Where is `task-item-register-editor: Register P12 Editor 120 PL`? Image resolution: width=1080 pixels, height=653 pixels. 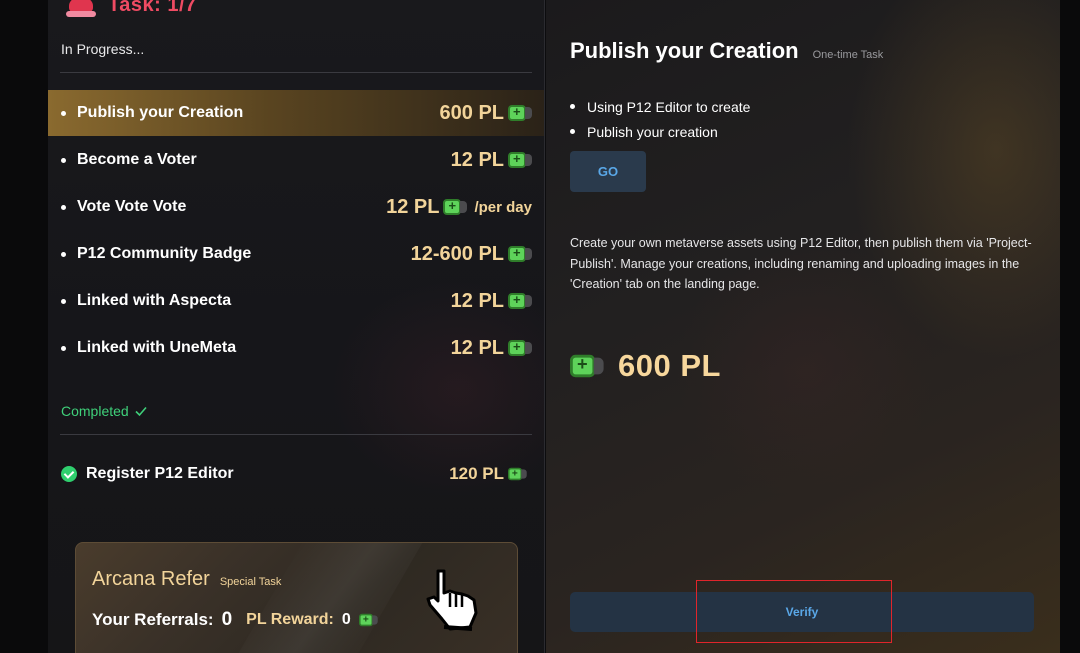 task-item-register-editor: Register P12 Editor 120 PL is located at coordinates (296, 474).